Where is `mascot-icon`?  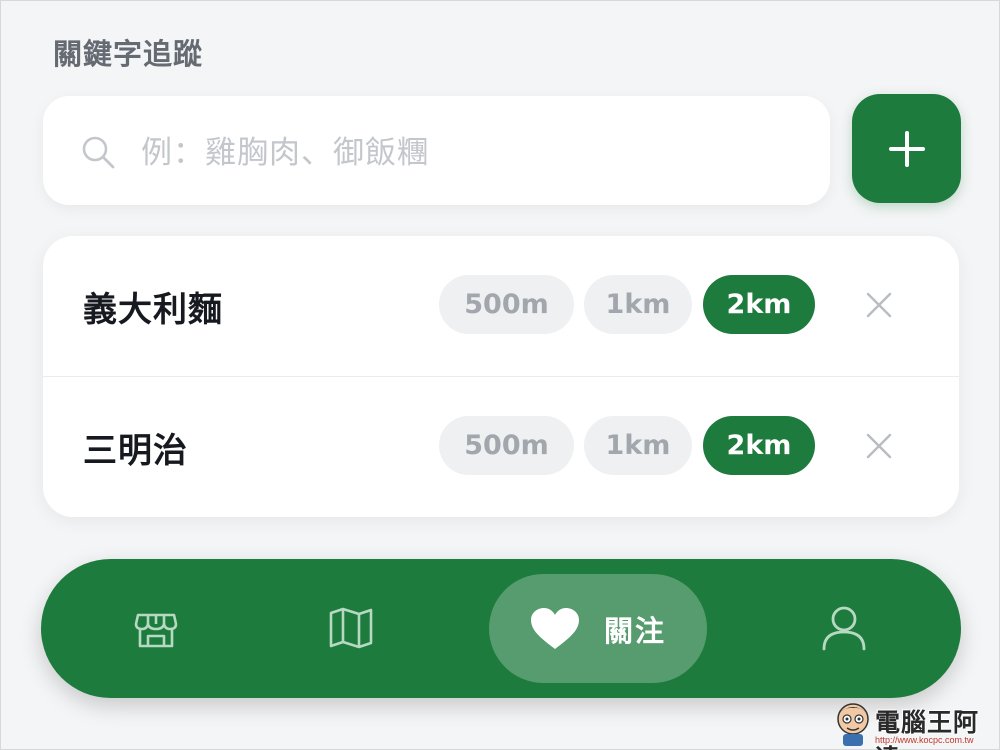
mascot-icon is located at coordinates (853, 724).